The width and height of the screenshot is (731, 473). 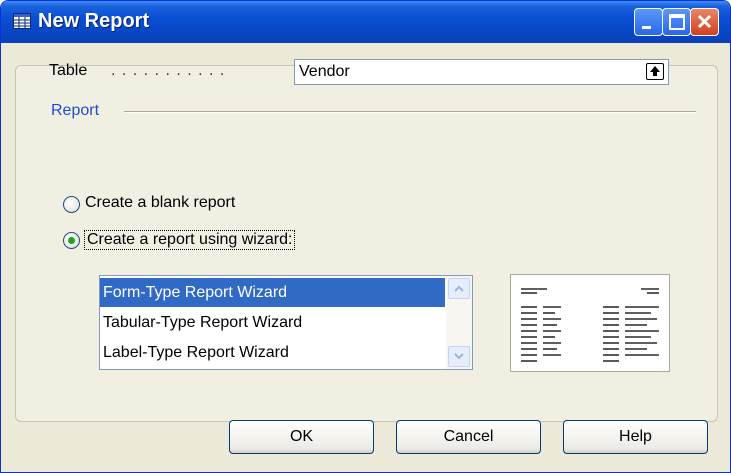 I want to click on table-label-leader: . . . . . . . . . . ., so click(x=168, y=70).